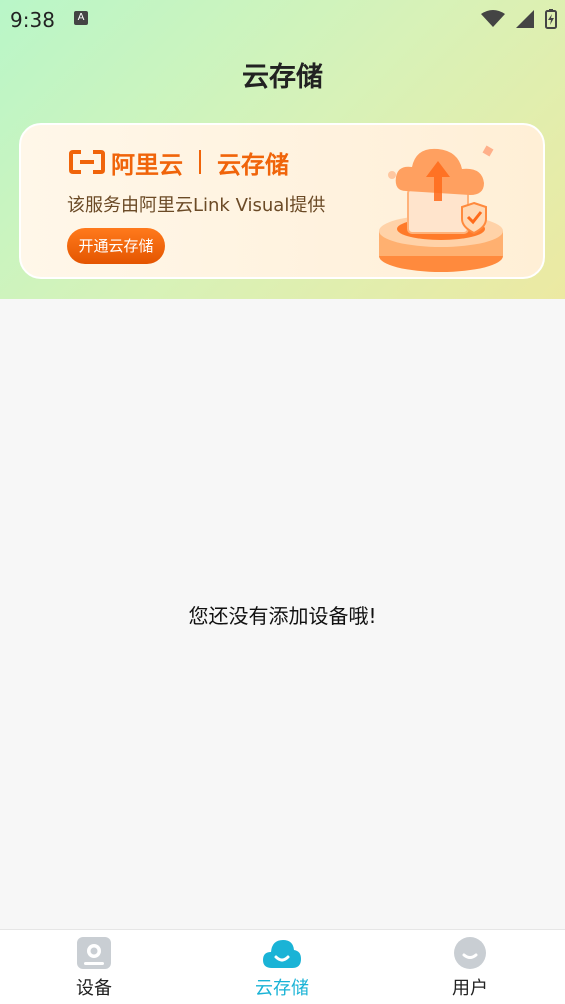 This screenshot has height=1004, width=565. I want to click on device-icon, so click(94, 953).